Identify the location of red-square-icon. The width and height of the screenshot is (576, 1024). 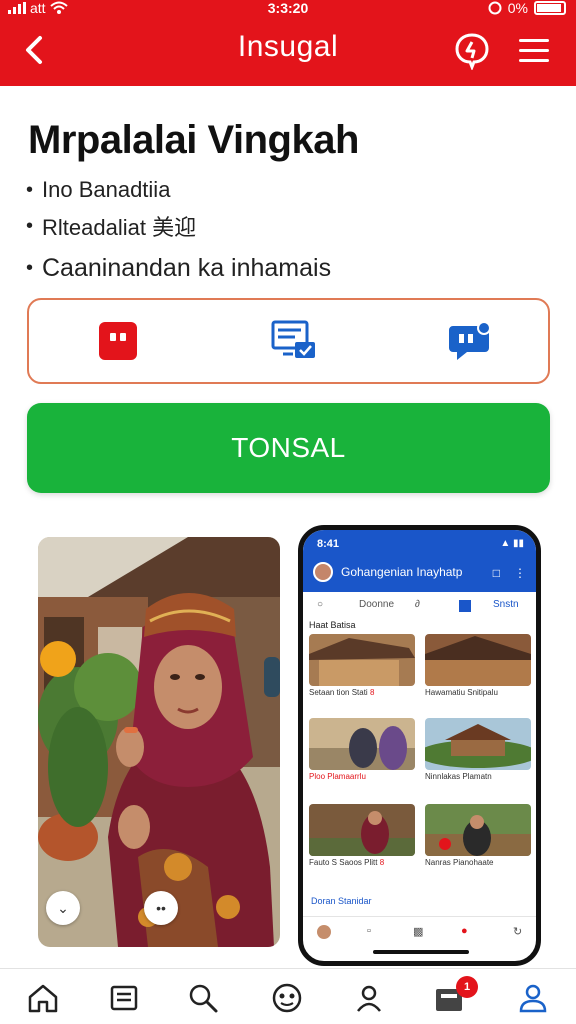
(118, 341).